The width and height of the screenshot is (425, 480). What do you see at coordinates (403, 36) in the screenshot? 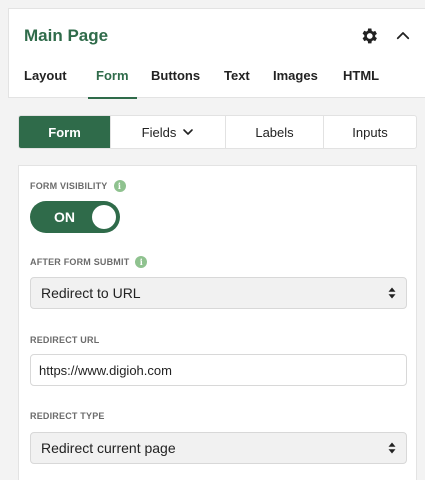
I see `chevron-up-icon` at bounding box center [403, 36].